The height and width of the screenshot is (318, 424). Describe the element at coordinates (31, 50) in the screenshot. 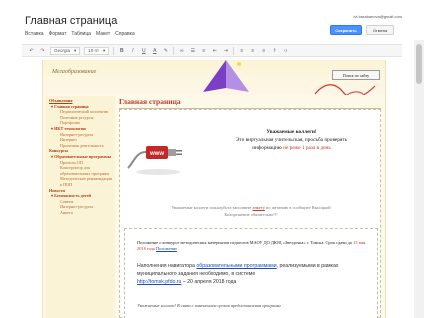

I see `undo-icon: ↶` at that location.